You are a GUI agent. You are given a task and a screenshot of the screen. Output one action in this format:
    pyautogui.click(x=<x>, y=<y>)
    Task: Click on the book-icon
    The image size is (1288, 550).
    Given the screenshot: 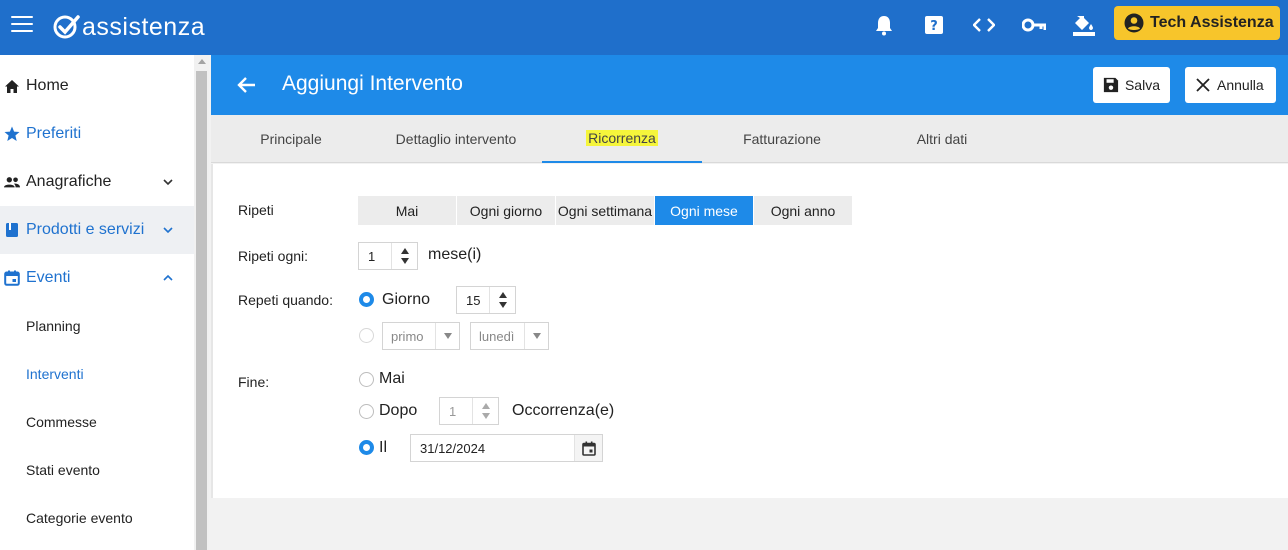 What is the action you would take?
    pyautogui.click(x=12, y=230)
    